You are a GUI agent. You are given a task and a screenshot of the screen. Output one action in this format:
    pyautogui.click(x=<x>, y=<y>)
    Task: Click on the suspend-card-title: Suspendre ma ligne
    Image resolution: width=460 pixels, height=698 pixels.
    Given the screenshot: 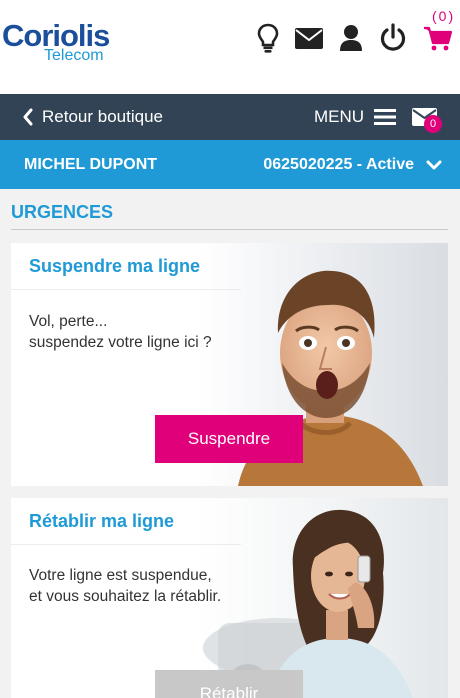 What is the action you would take?
    pyautogui.click(x=115, y=266)
    